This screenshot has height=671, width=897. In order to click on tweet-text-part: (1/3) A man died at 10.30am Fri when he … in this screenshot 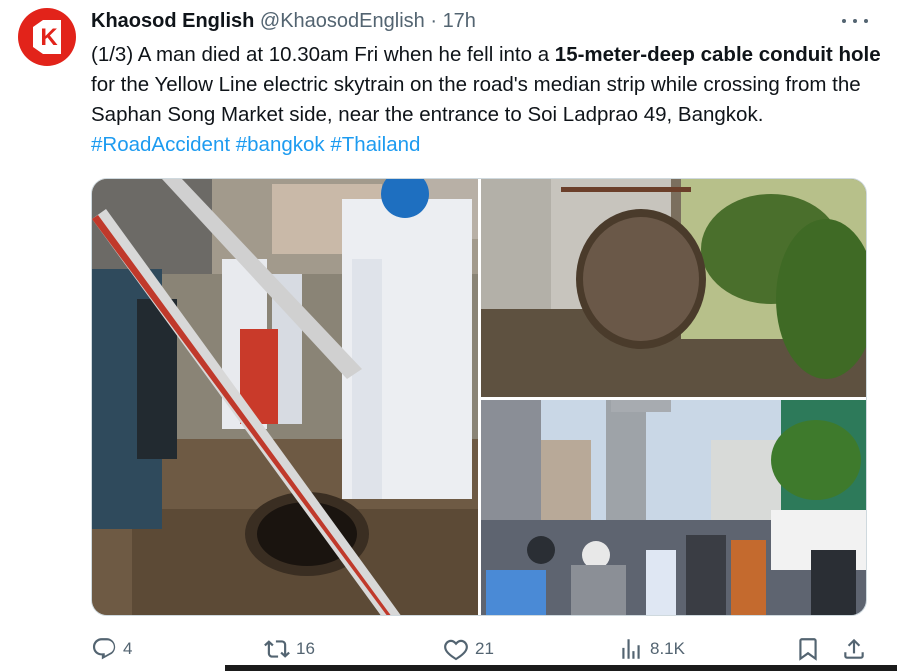, I will do `click(323, 54)`.